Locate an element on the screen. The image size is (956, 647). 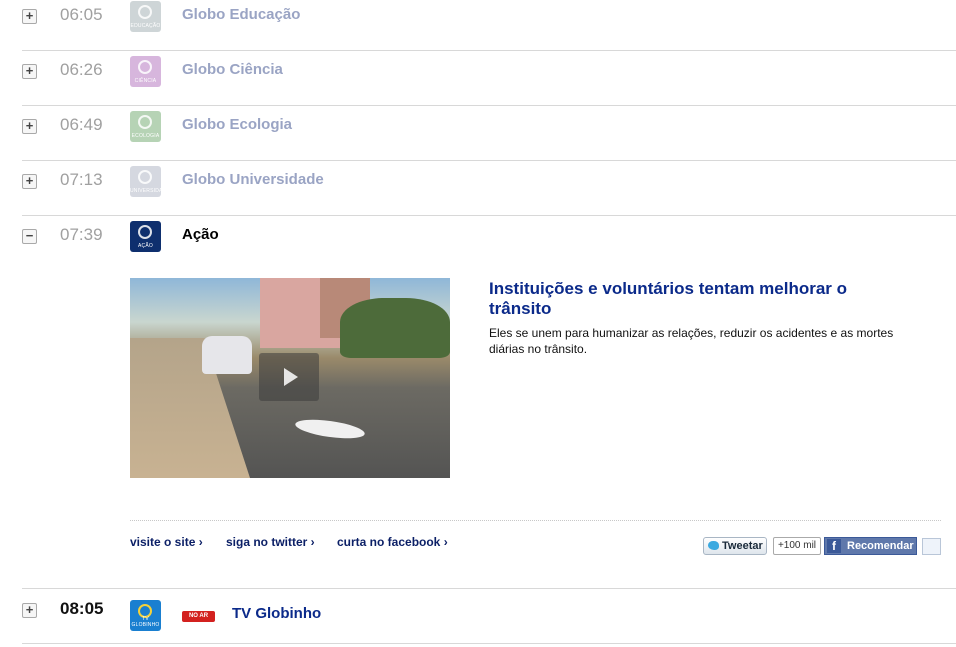
live-badge: NO AR is located at coordinates (198, 616).